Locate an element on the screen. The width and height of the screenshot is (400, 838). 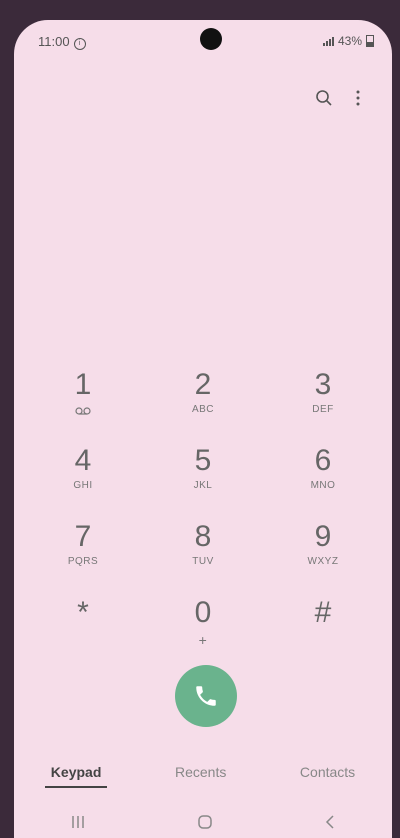
key-digit: 9 is located at coordinates (323, 536).